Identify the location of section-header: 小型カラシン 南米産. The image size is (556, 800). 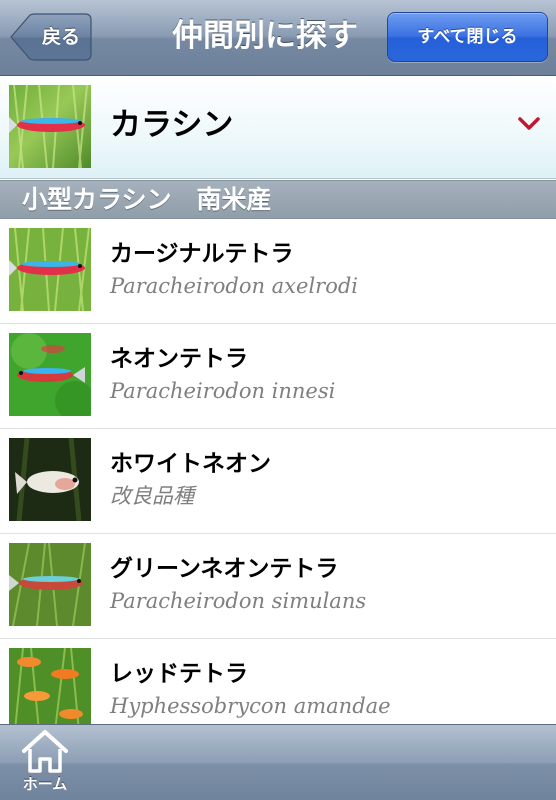
(278, 199).